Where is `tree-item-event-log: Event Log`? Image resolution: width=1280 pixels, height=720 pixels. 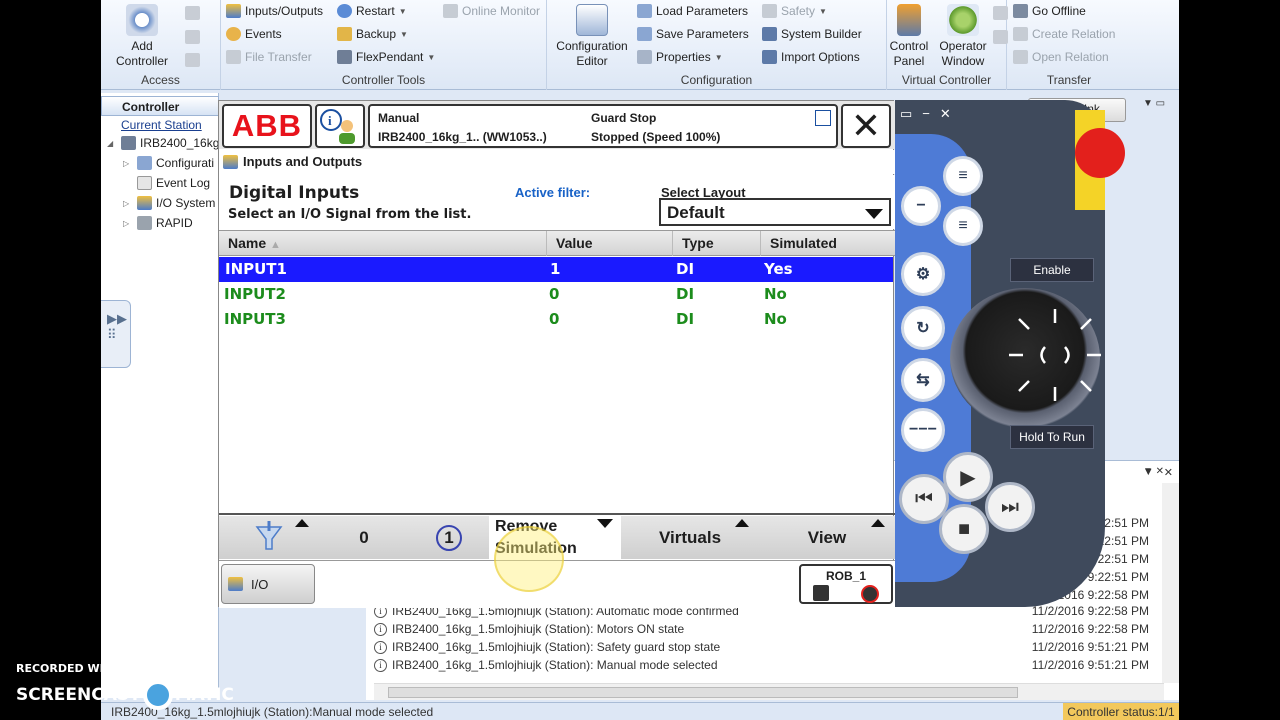
tree-item-event-log: Event Log is located at coordinates (166, 183).